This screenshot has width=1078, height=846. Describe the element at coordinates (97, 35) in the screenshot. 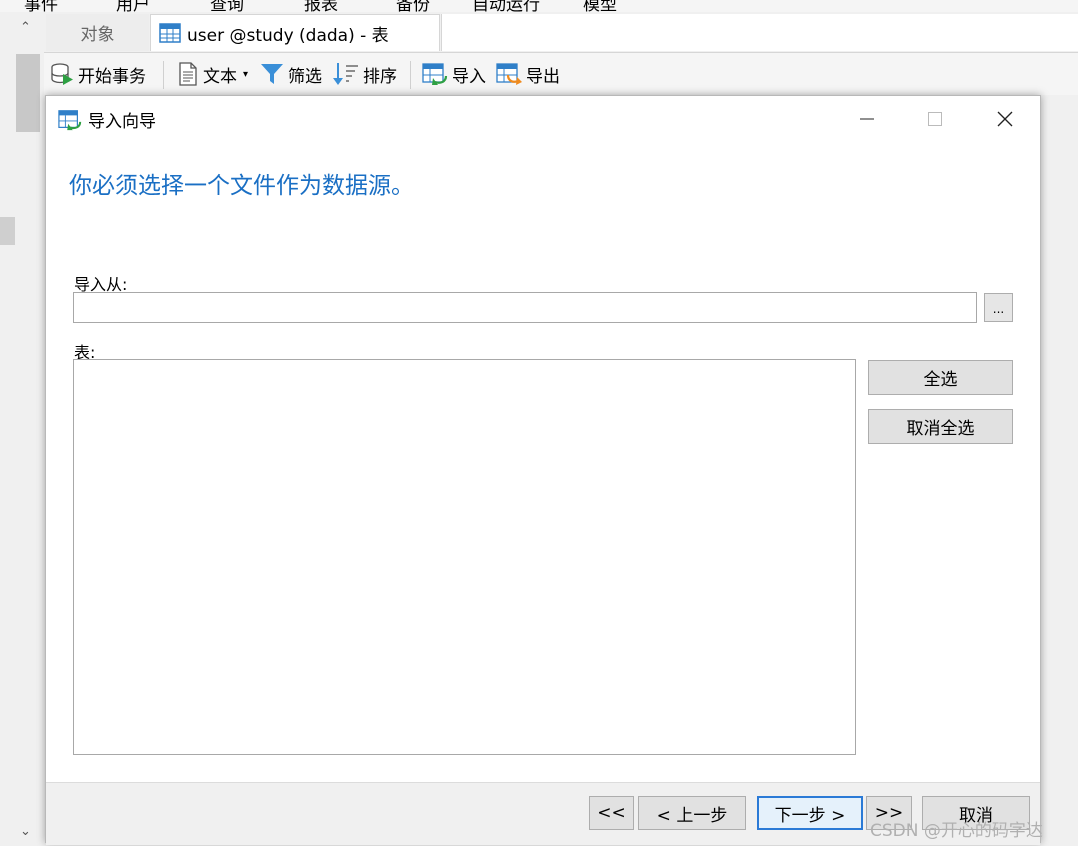

I see `tab-objects-label: 对象` at that location.